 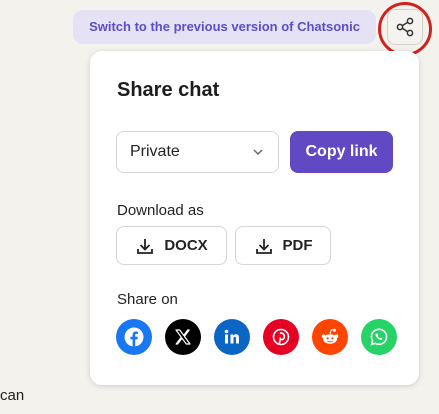 What do you see at coordinates (197, 152) in the screenshot?
I see `privacy-select: Private` at bounding box center [197, 152].